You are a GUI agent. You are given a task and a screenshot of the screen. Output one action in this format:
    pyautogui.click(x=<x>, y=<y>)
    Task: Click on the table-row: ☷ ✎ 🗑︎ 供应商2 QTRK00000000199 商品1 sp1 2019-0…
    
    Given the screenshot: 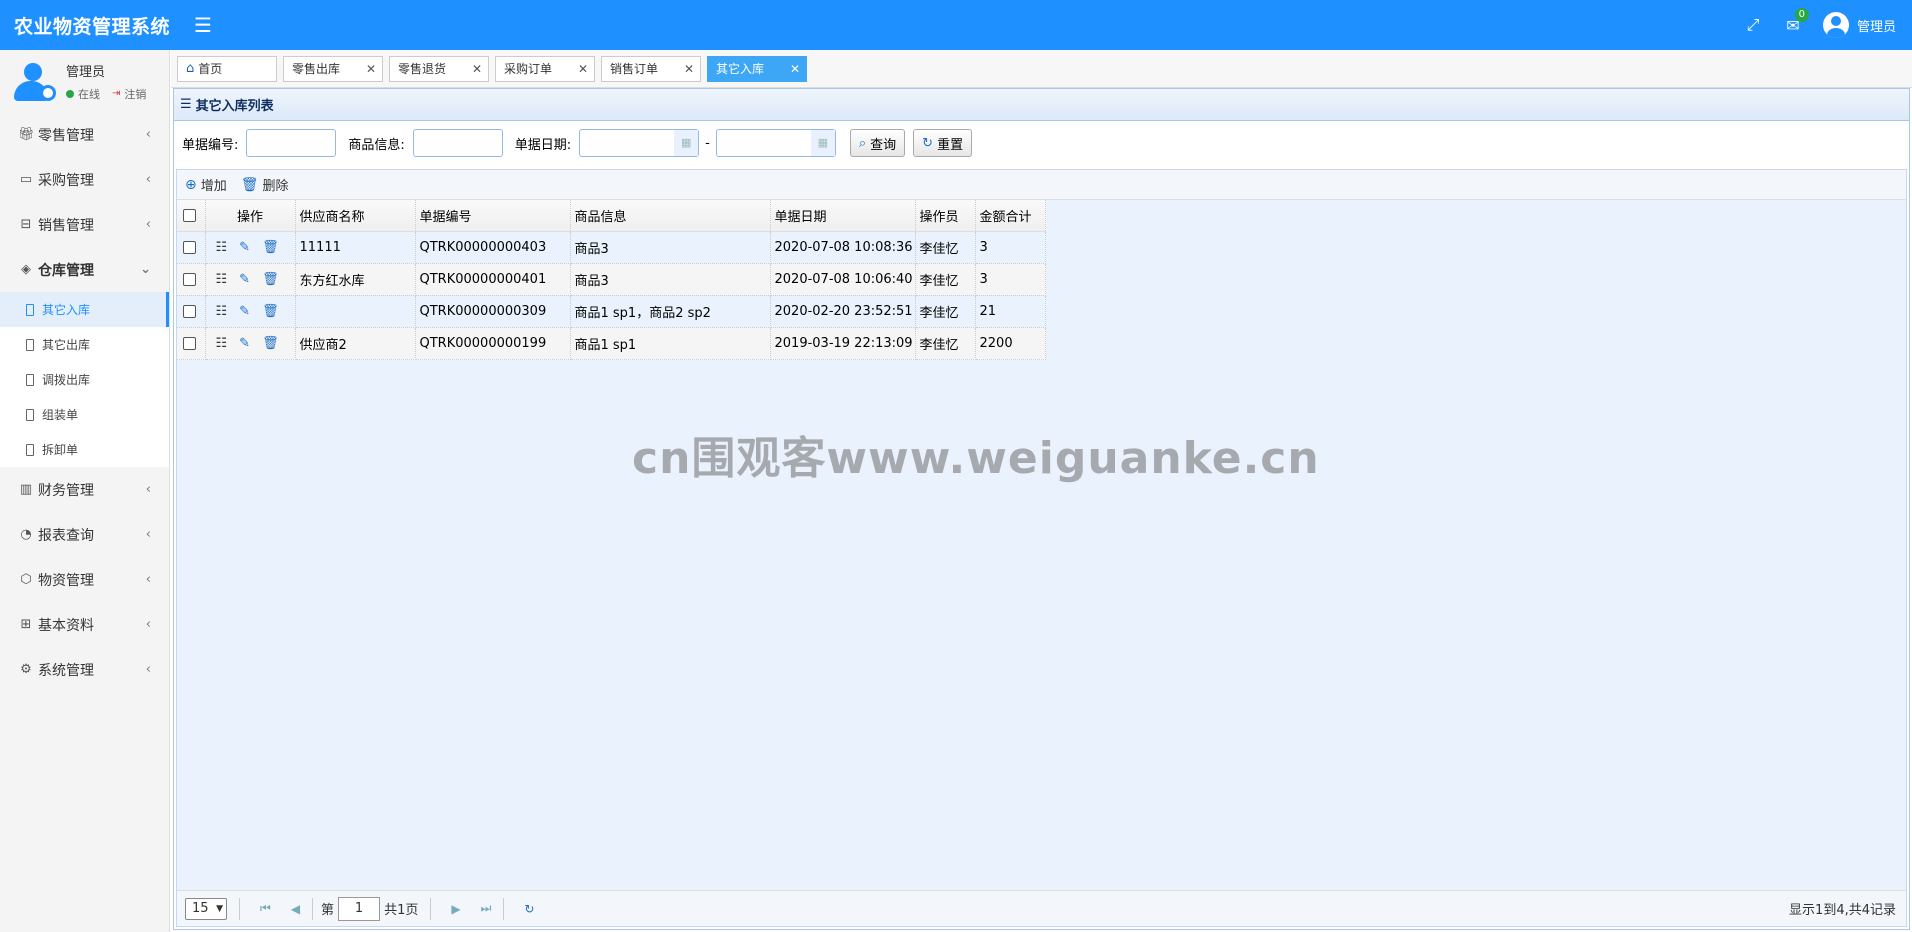 What is the action you would take?
    pyautogui.click(x=611, y=343)
    